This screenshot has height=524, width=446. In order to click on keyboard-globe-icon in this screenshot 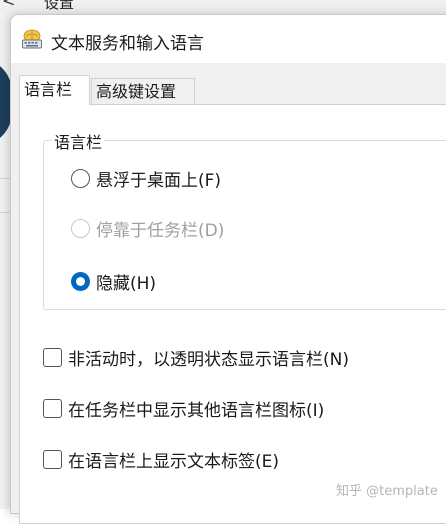, I will do `click(32, 39)`.